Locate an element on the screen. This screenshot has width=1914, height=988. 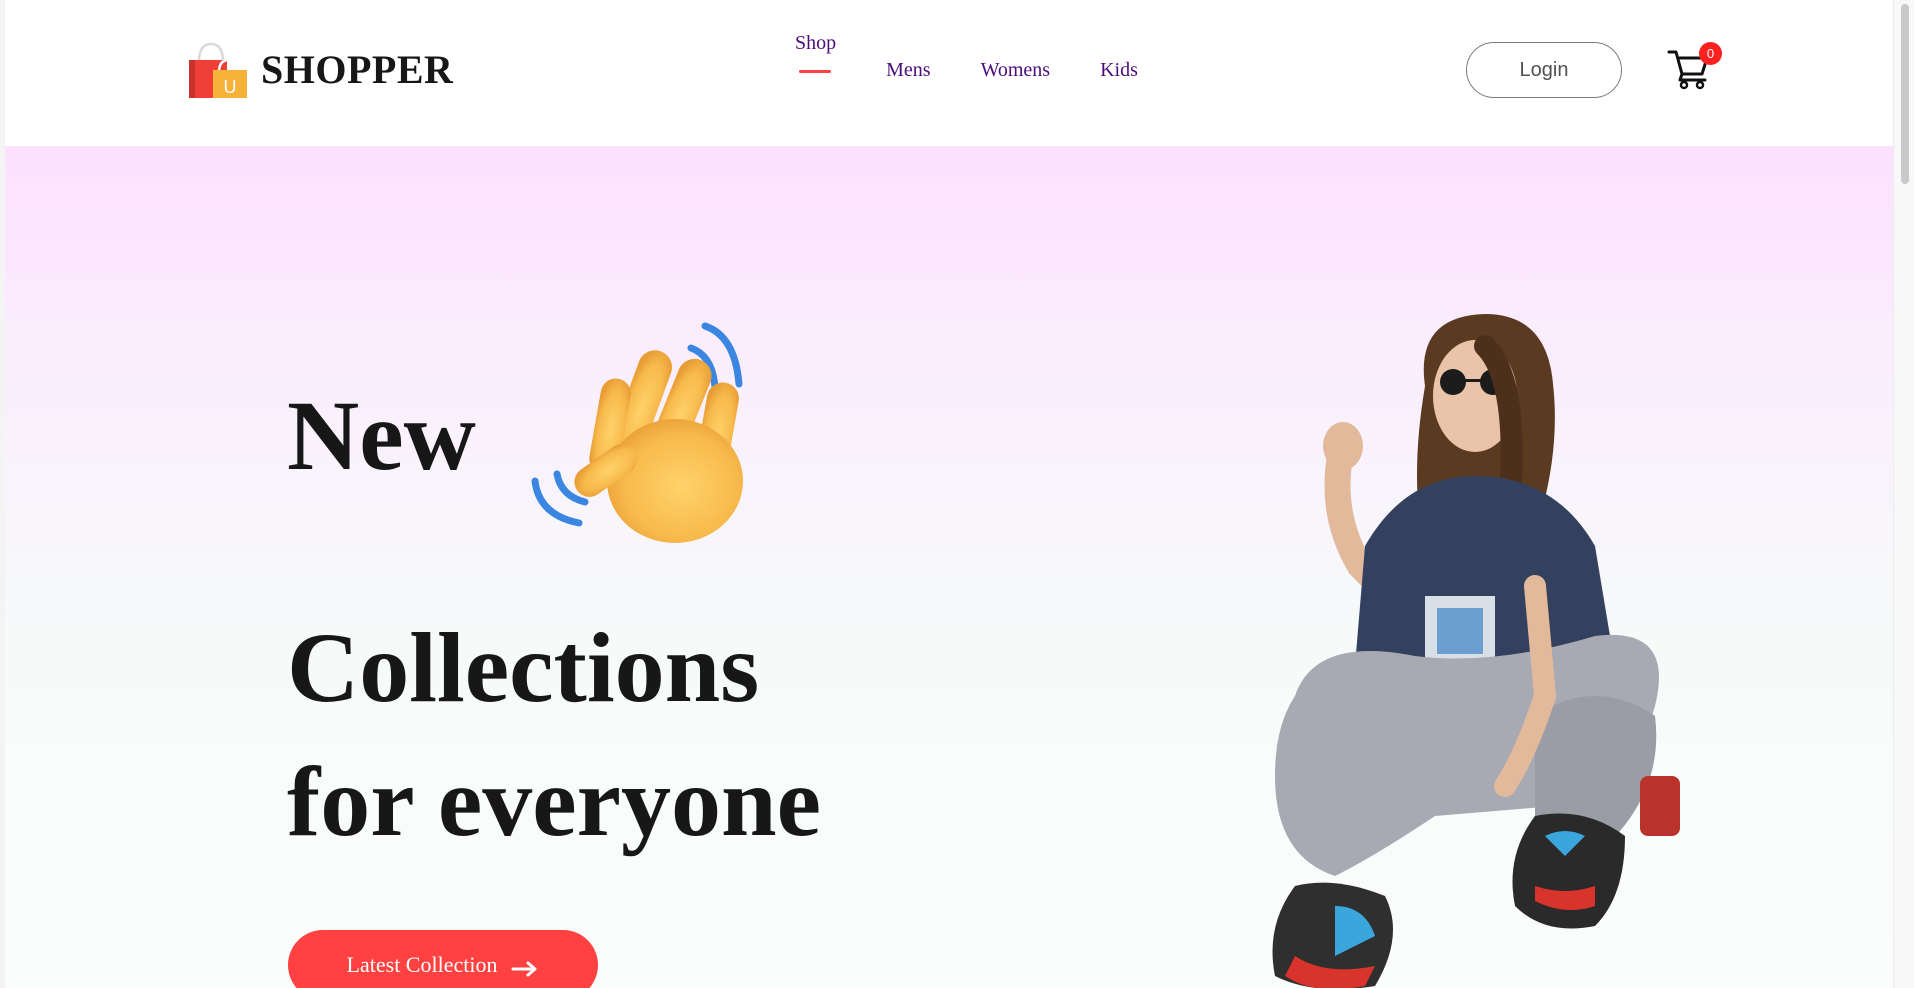
nav-item-mens: Mens is located at coordinates (908, 81).